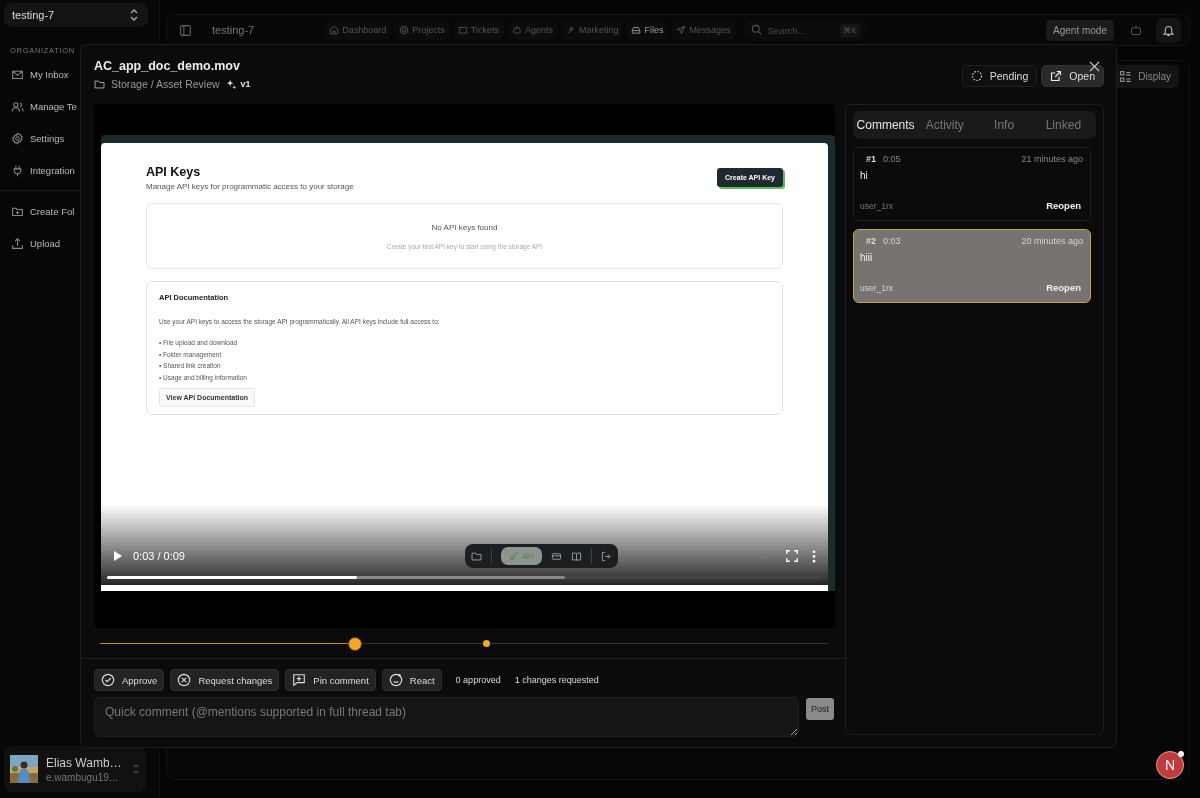  Describe the element at coordinates (184, 680) in the screenshot. I see `x-circle-icon` at that location.